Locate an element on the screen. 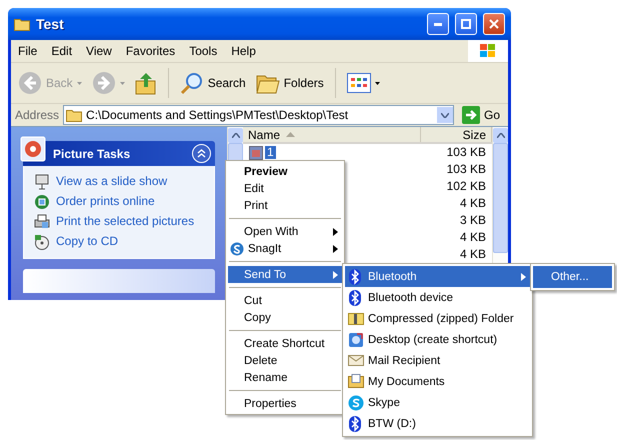 The width and height of the screenshot is (617, 440). menu-item: BTW (D:) is located at coordinates (437, 423).